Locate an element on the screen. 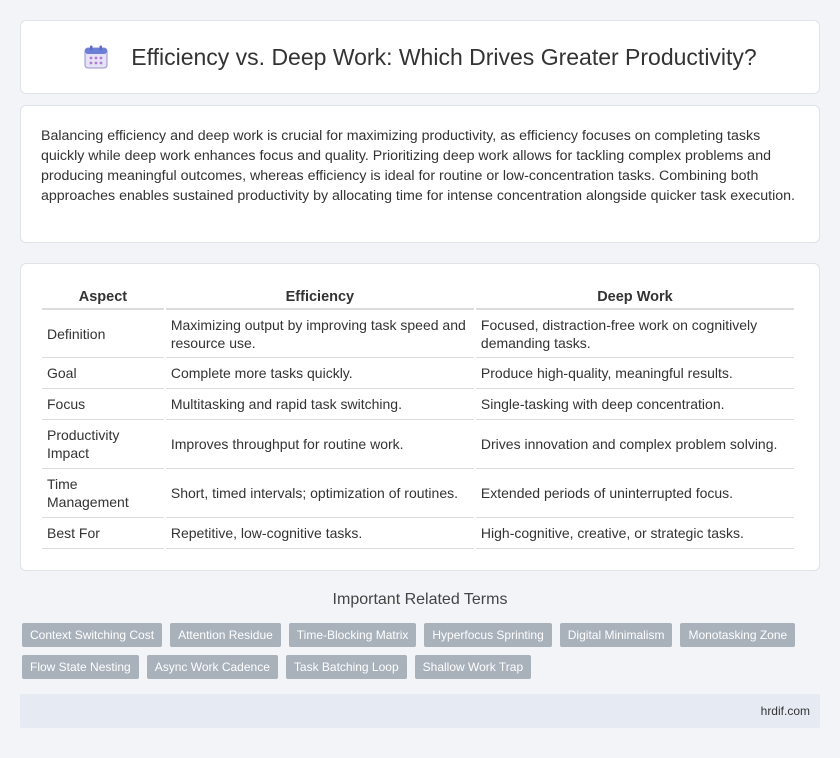 The height and width of the screenshot is (758, 840). table-cell: Extended periods of uninterrupted focus. is located at coordinates (634, 493).